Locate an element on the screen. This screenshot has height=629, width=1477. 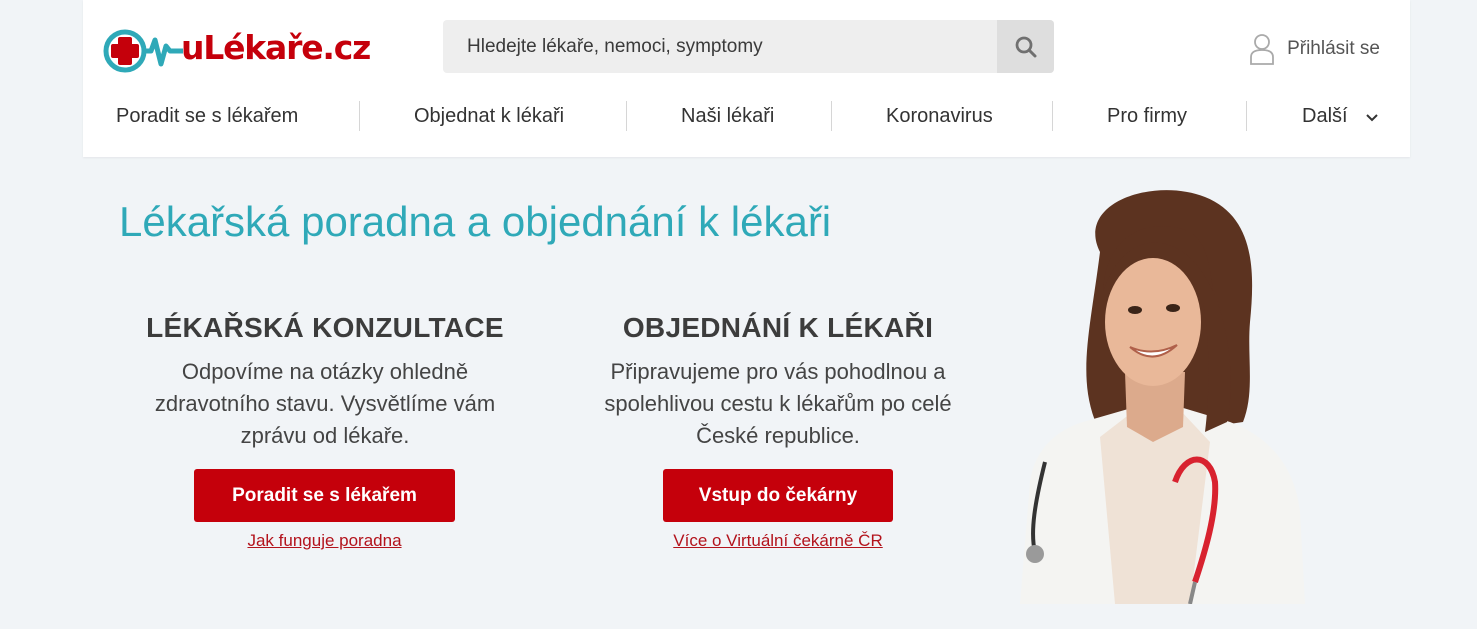
nav-item-more: Další is located at coordinates (1340, 116).